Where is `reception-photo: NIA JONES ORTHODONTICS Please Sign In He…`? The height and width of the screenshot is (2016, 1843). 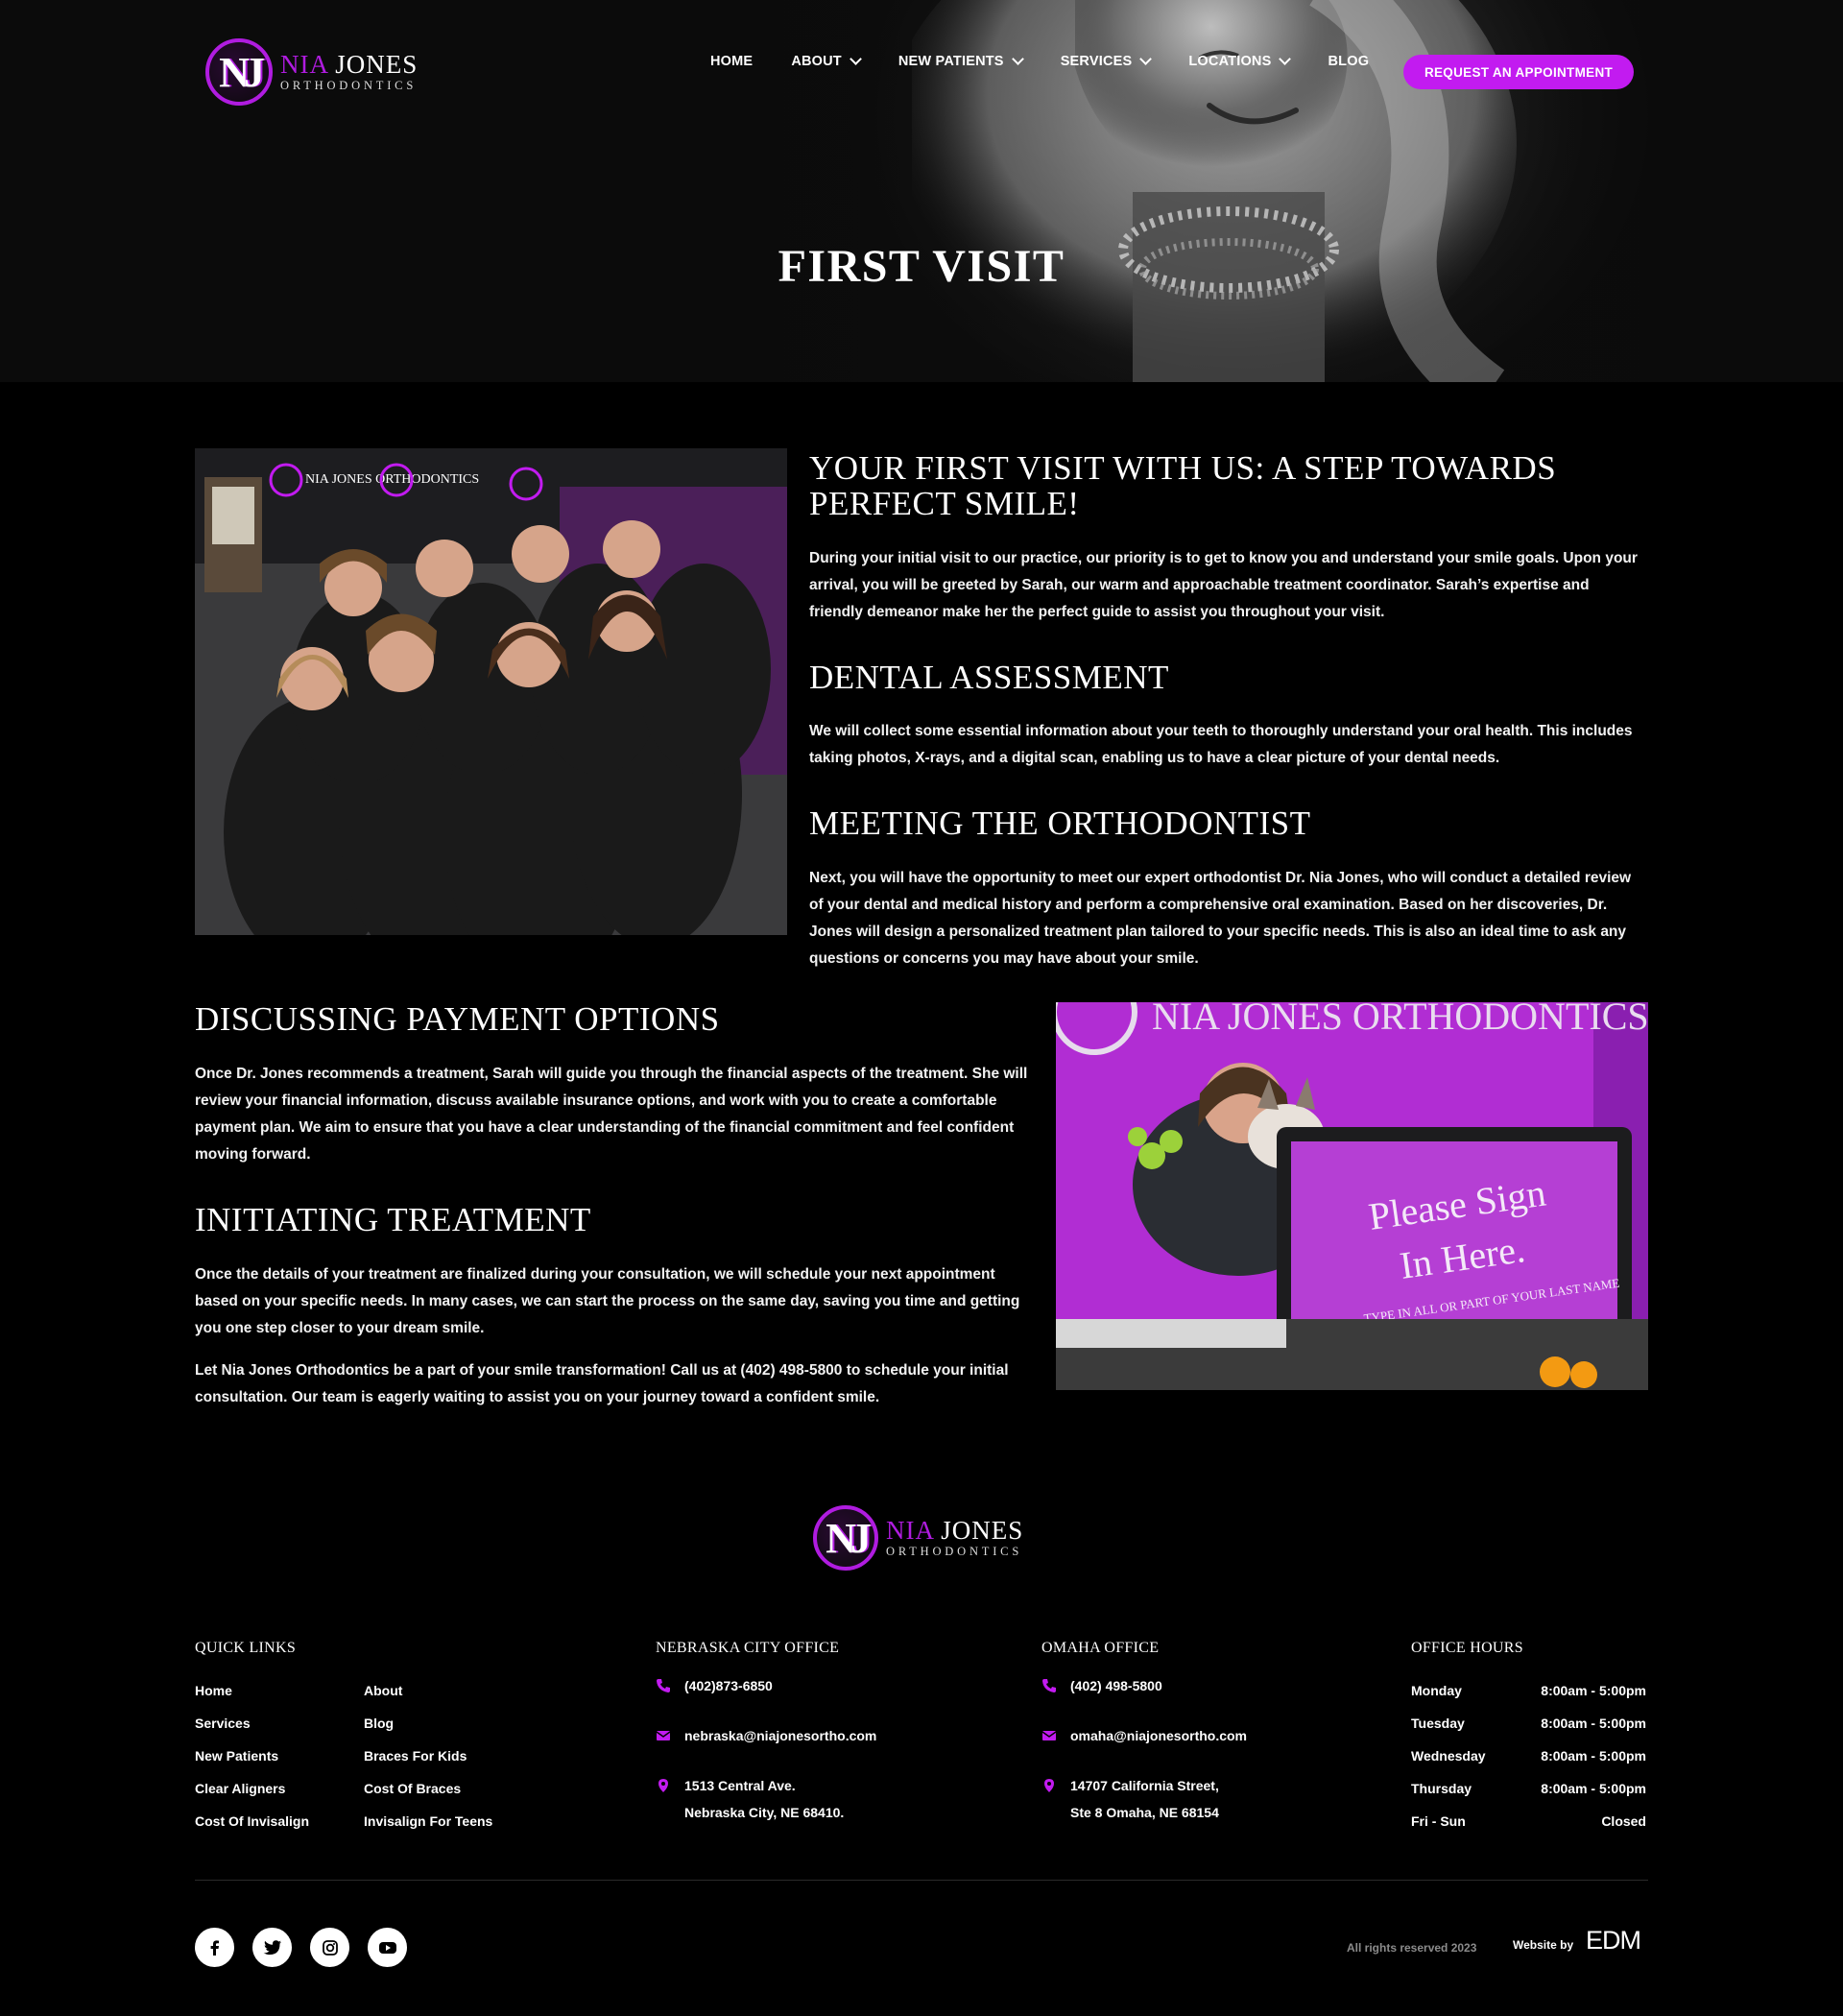
reception-photo: NIA JONES ORTHODONTICS Please Sign In He… is located at coordinates (1352, 1196).